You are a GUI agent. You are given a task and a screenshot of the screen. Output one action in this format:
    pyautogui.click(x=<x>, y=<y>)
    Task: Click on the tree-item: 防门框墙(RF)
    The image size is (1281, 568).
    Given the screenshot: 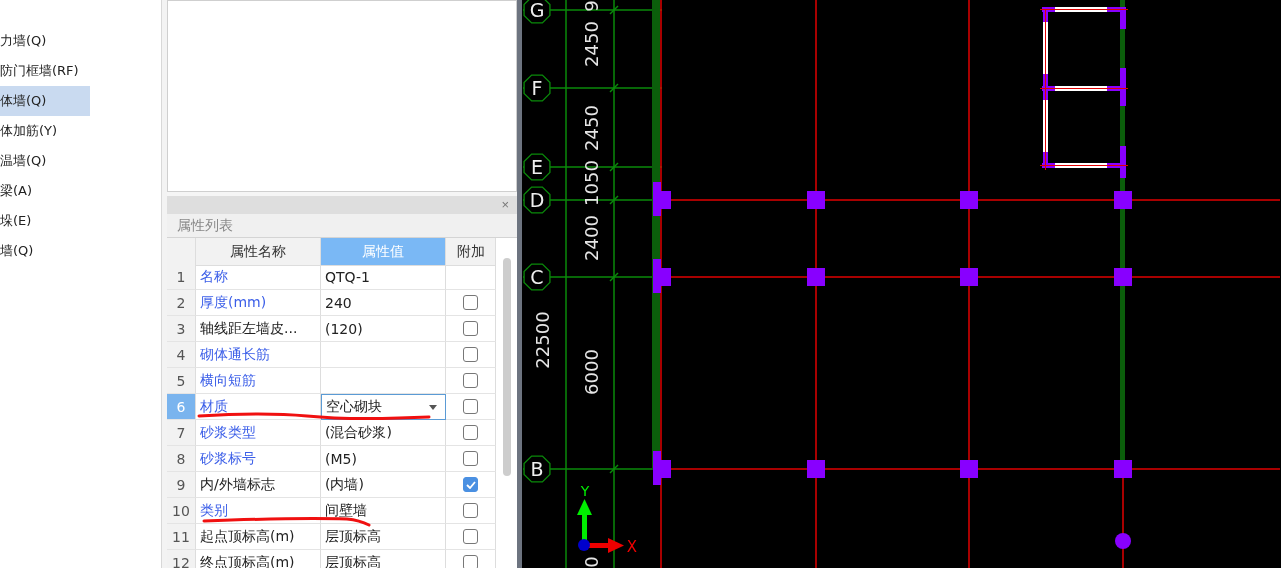 What is the action you would take?
    pyautogui.click(x=80, y=71)
    